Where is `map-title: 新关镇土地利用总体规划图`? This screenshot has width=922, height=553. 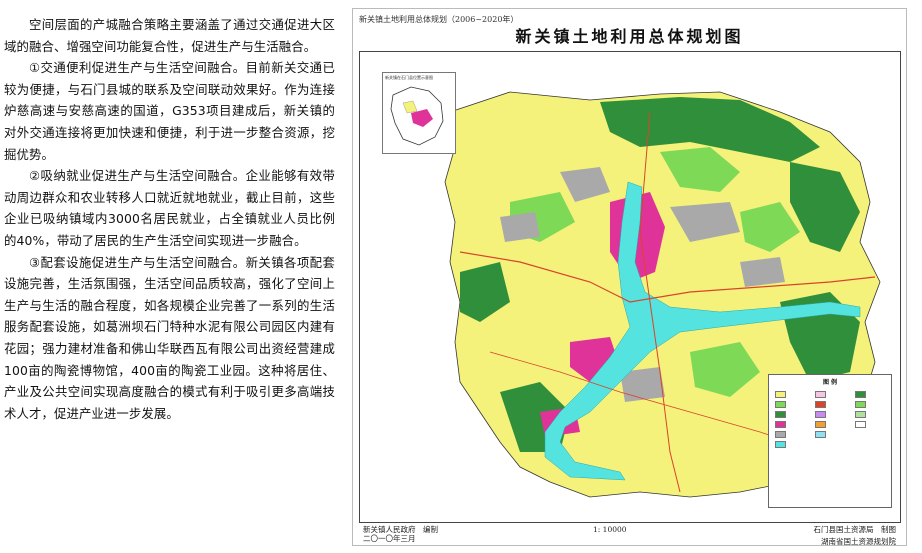 map-title: 新关镇土地利用总体规划图 is located at coordinates (629, 36).